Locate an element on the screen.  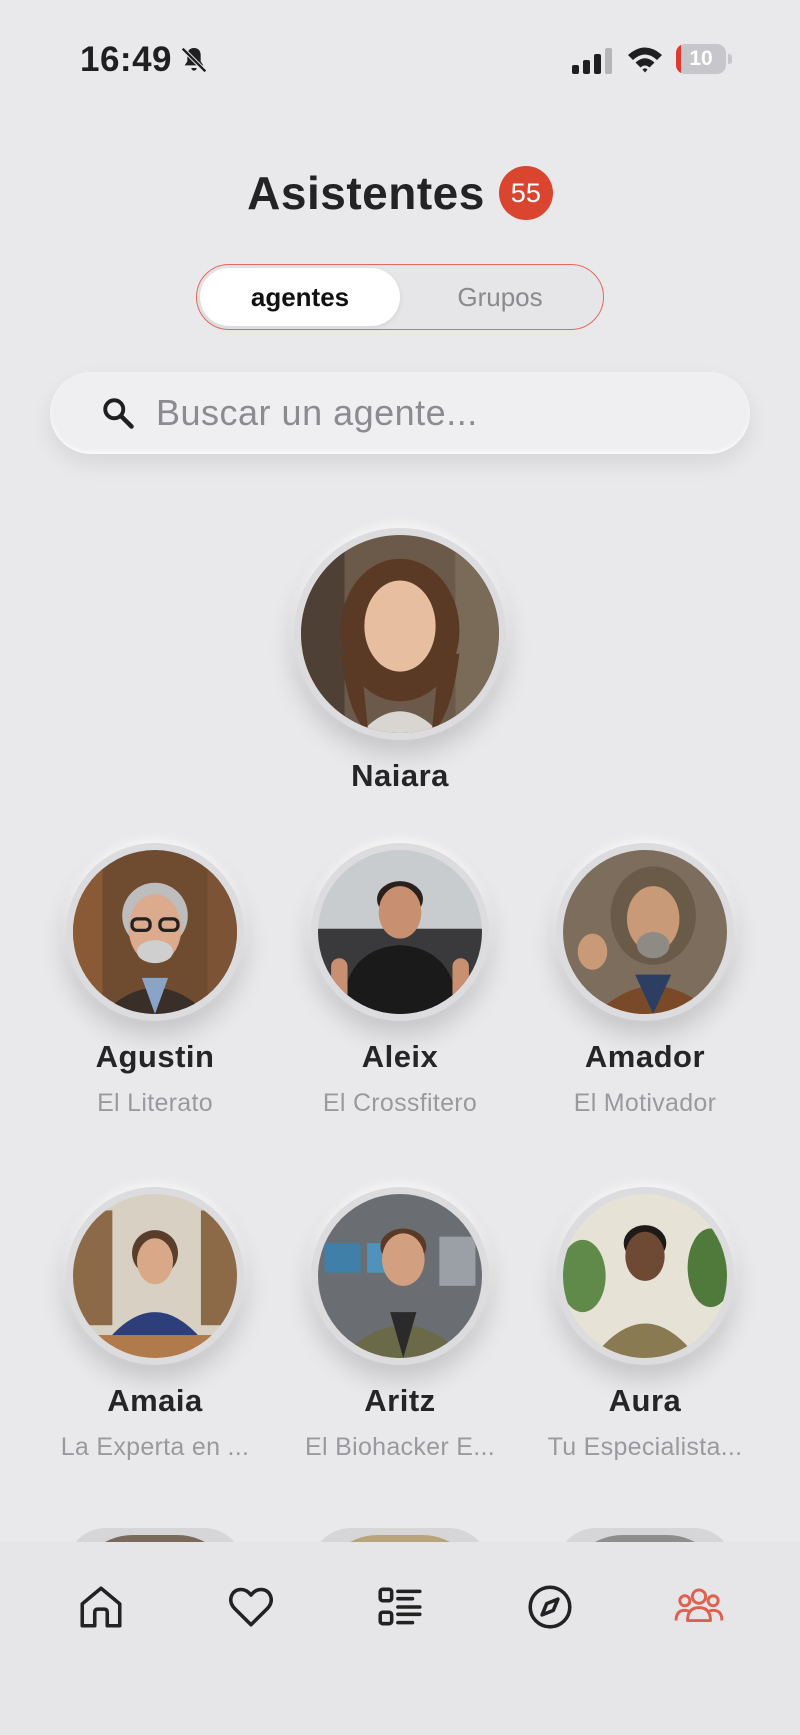
nav-assistants is located at coordinates (699, 1627).